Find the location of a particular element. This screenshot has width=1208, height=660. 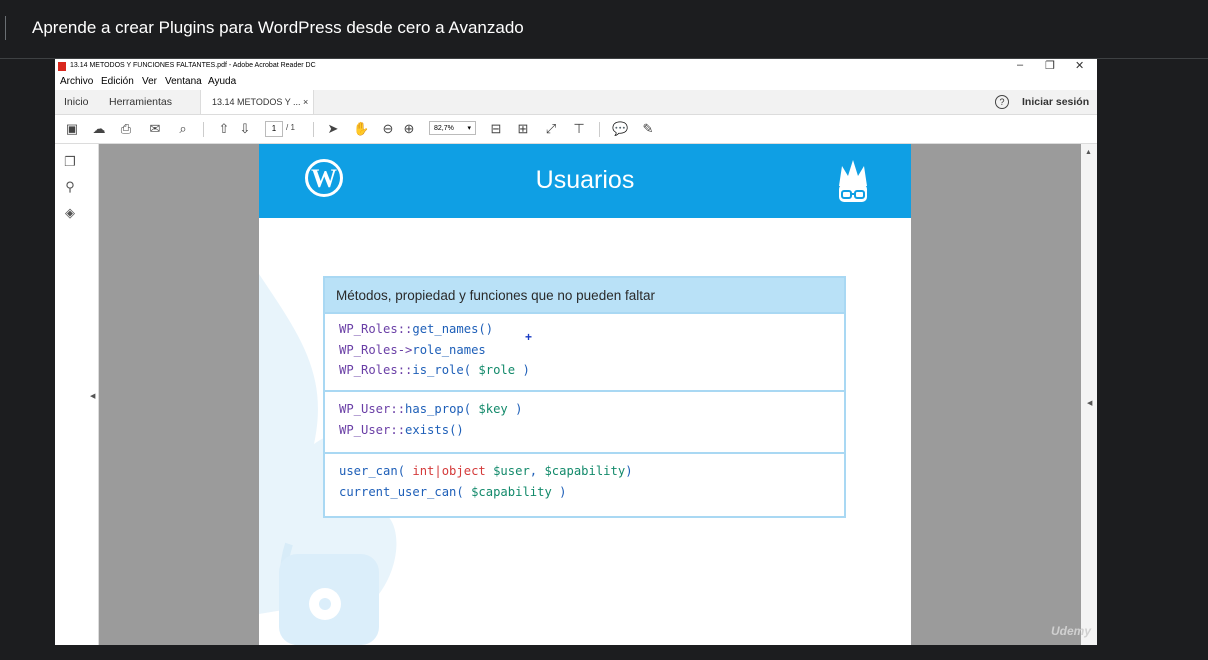

upload-cloud-icon: ☁ is located at coordinates (99, 129).